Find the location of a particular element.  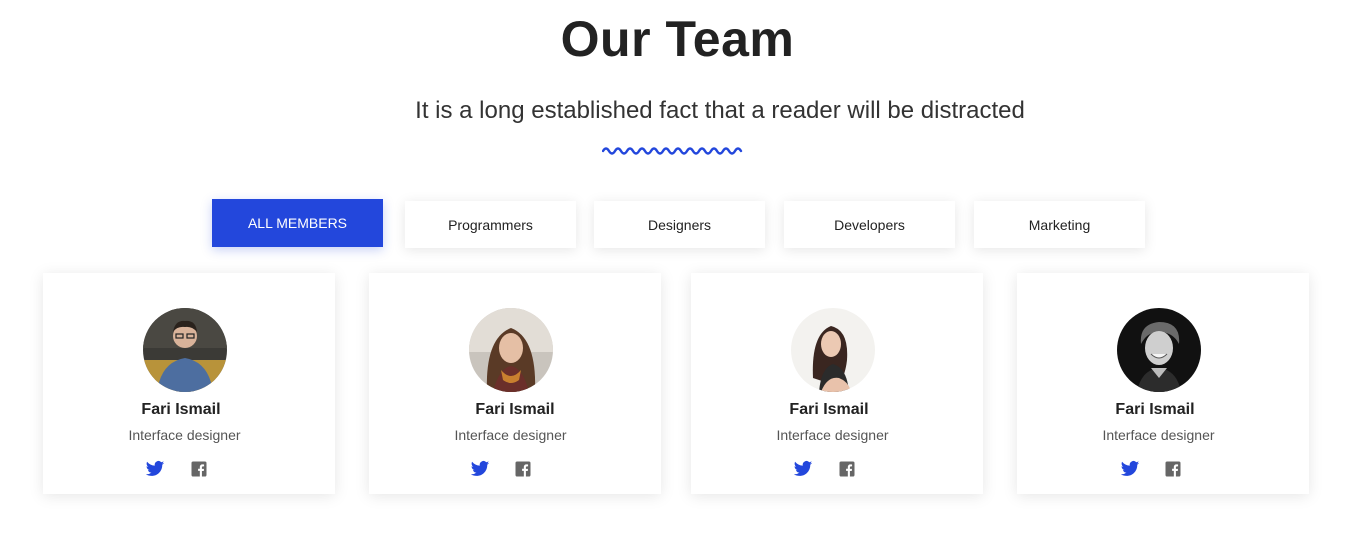

filter-programmers: Programmers is located at coordinates (490, 224).